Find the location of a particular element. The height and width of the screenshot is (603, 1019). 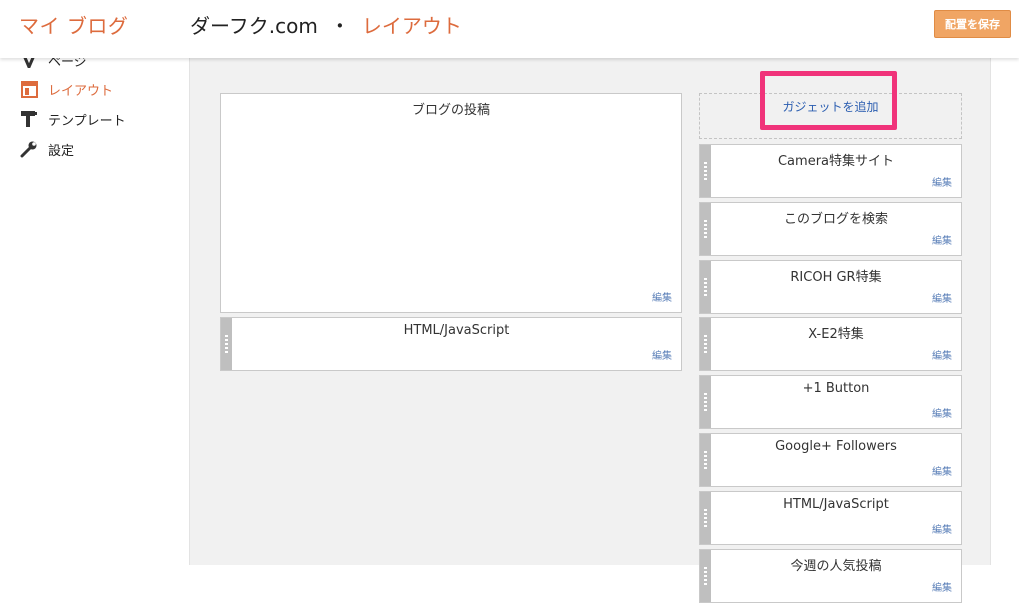

template-icon is located at coordinates (29, 119).